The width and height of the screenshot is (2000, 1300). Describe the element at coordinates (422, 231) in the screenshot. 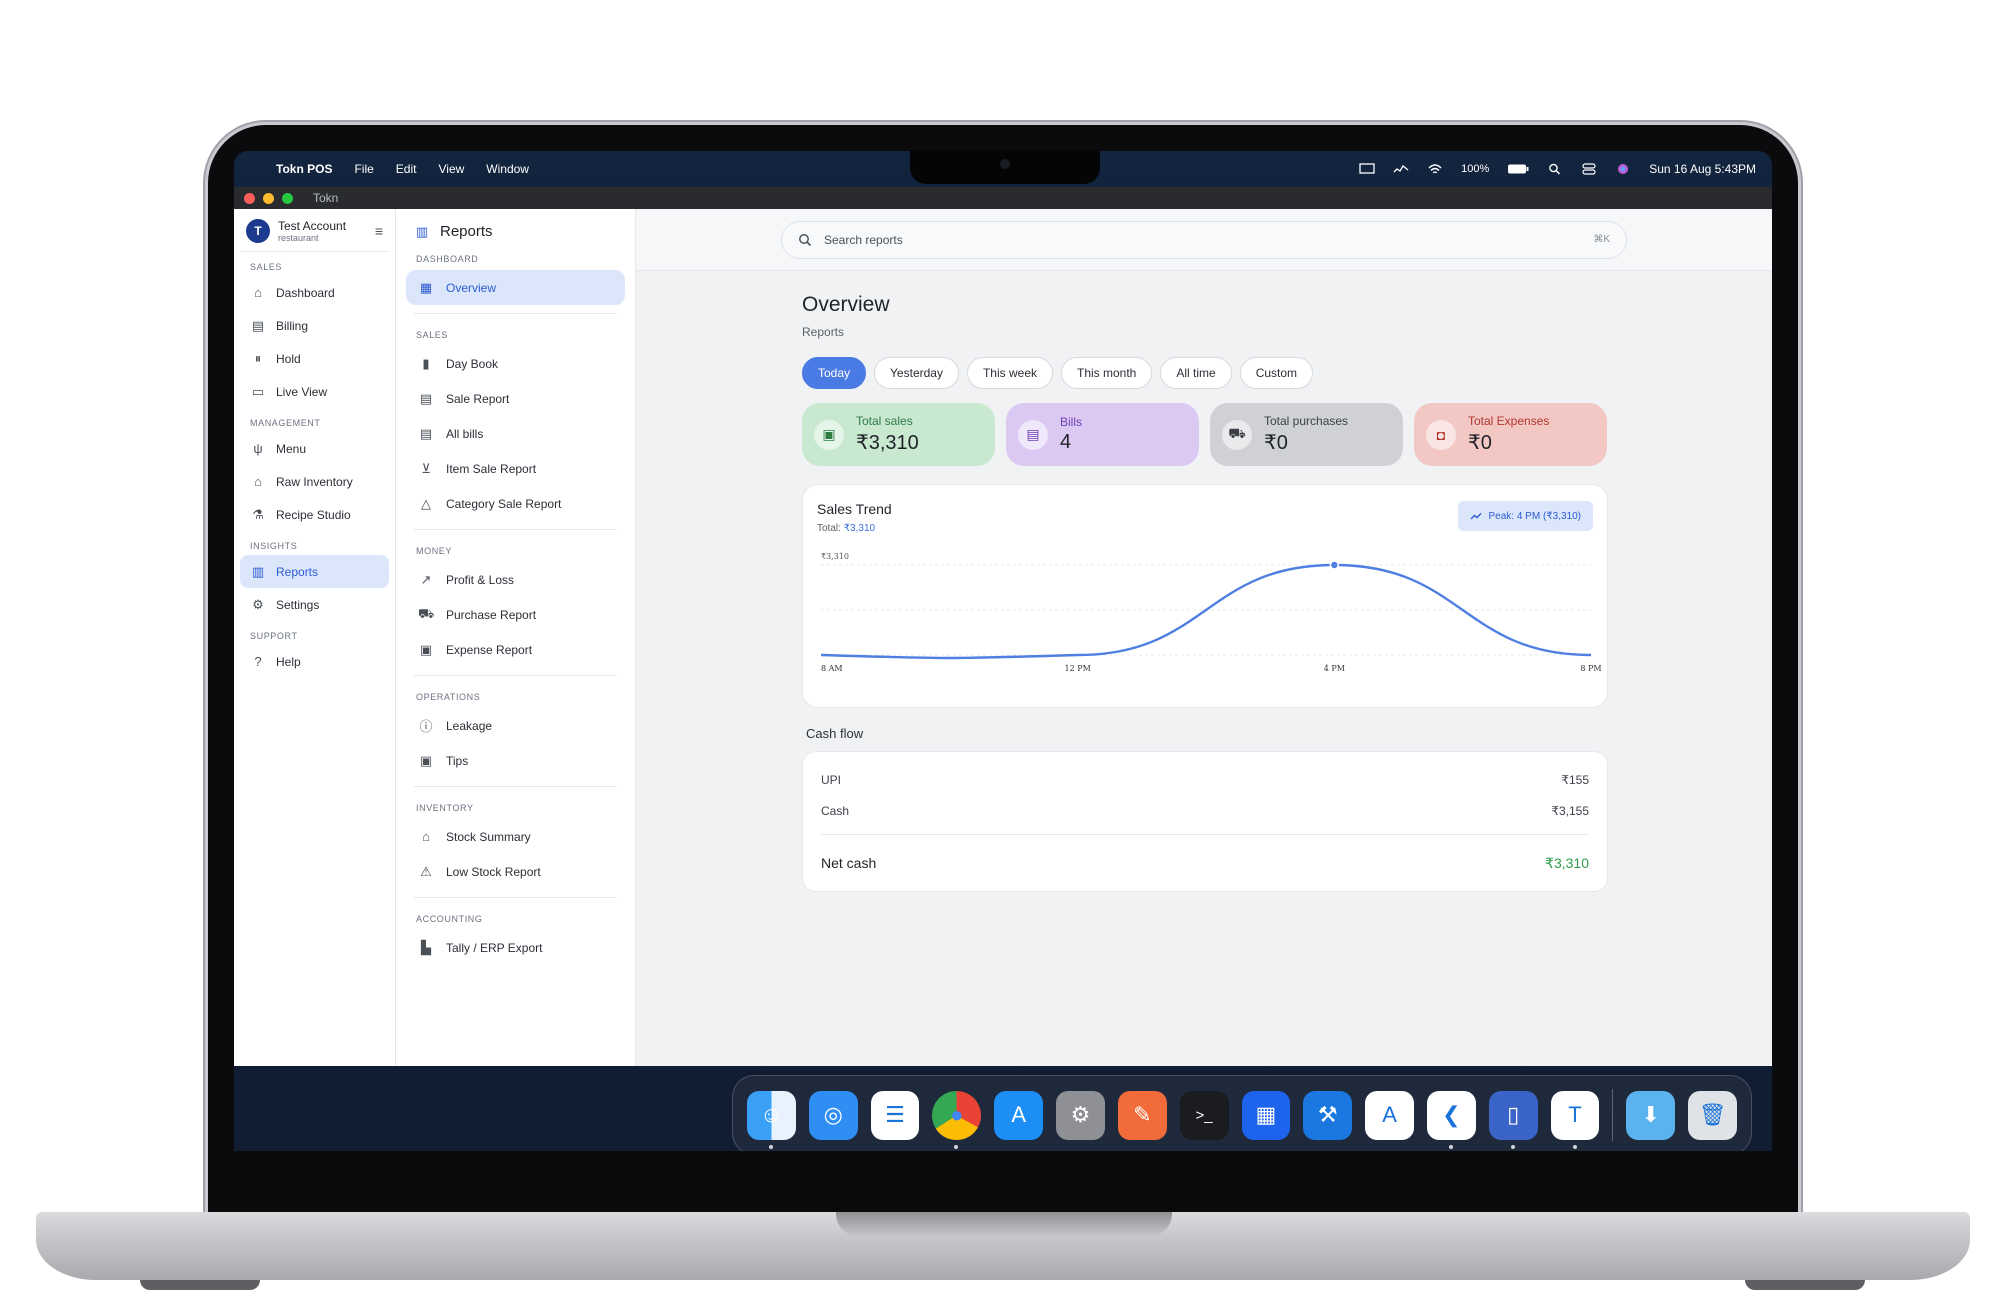

I see `reports-icon: ▥` at that location.